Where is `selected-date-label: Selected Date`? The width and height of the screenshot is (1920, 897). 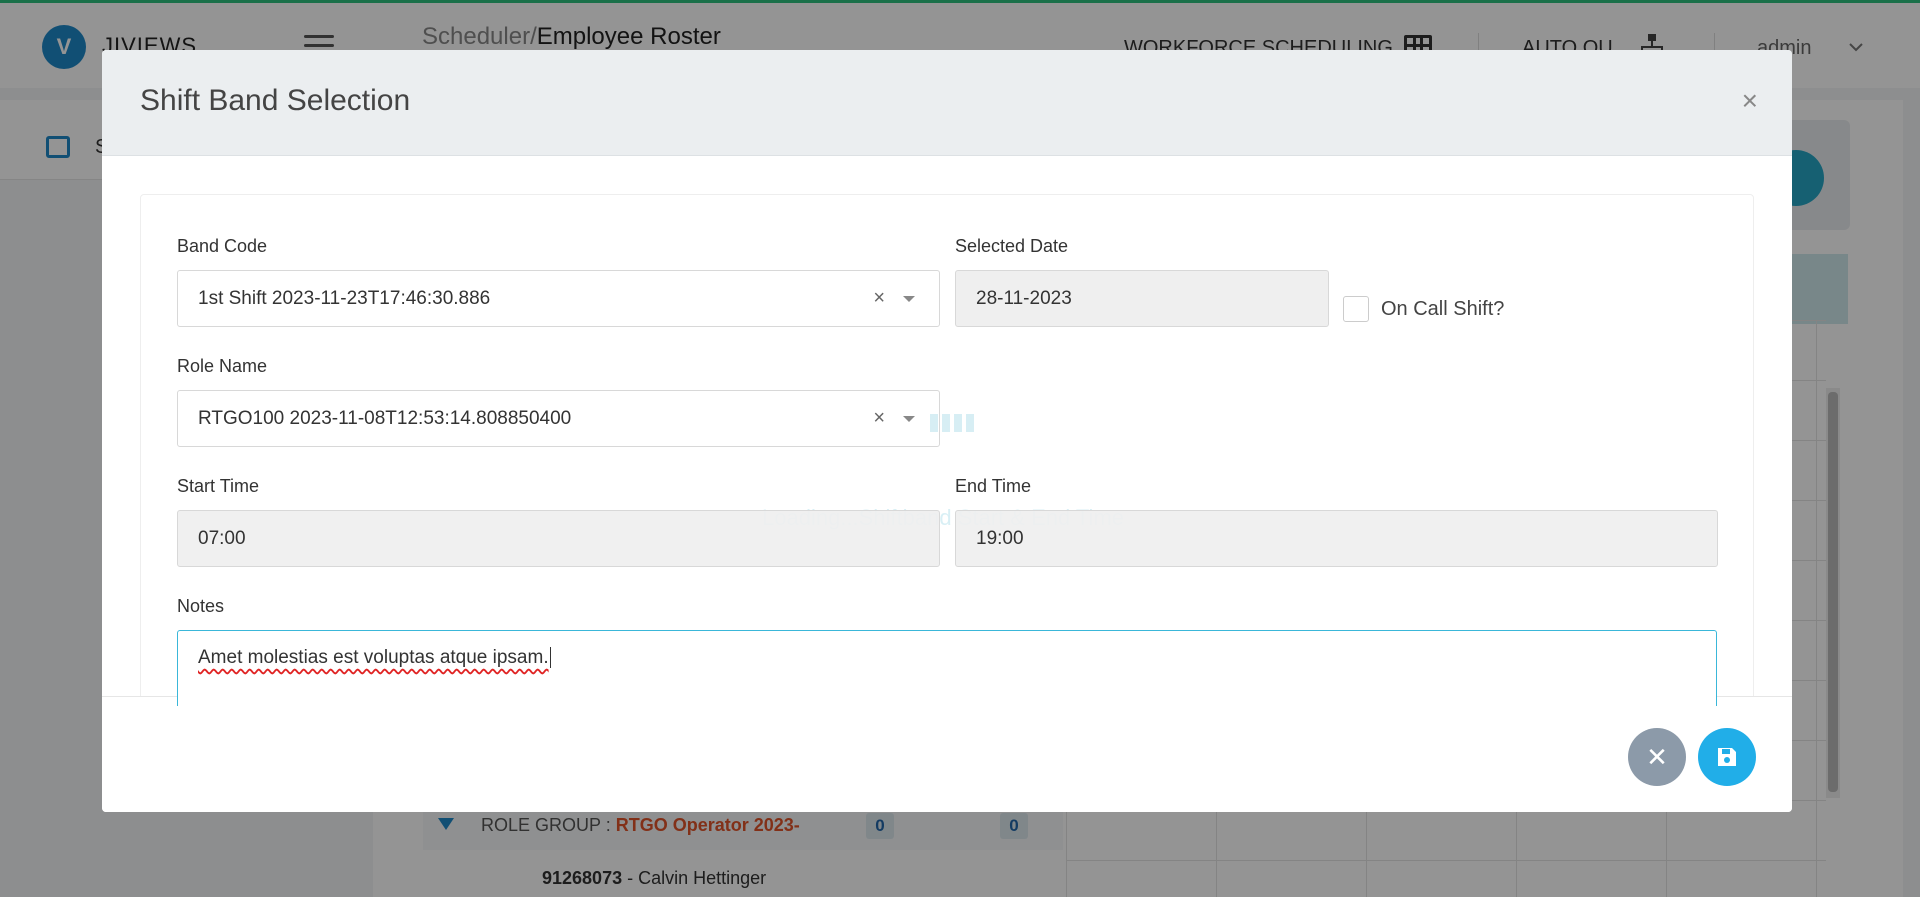 selected-date-label: Selected Date is located at coordinates (1012, 246).